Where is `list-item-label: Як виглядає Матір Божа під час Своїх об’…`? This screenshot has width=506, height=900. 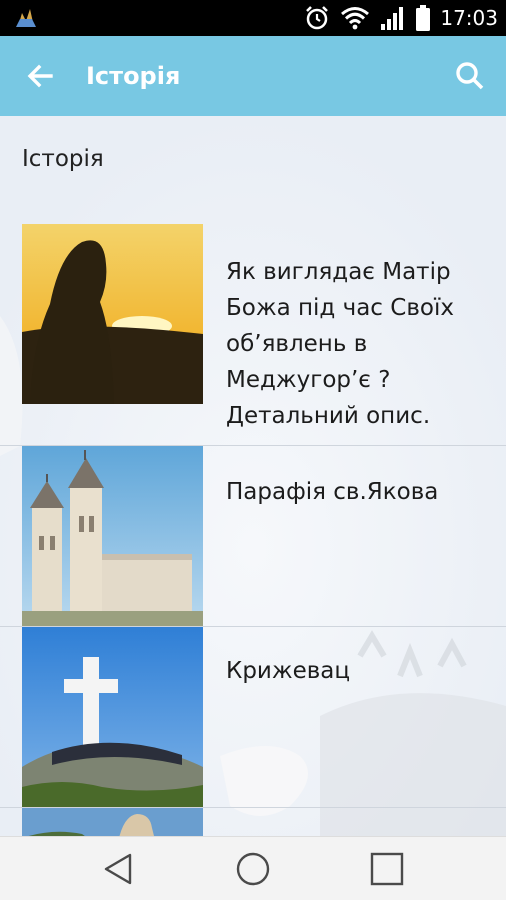 list-item-label: Як виглядає Матір Божа під час Своїх об’… is located at coordinates (340, 344).